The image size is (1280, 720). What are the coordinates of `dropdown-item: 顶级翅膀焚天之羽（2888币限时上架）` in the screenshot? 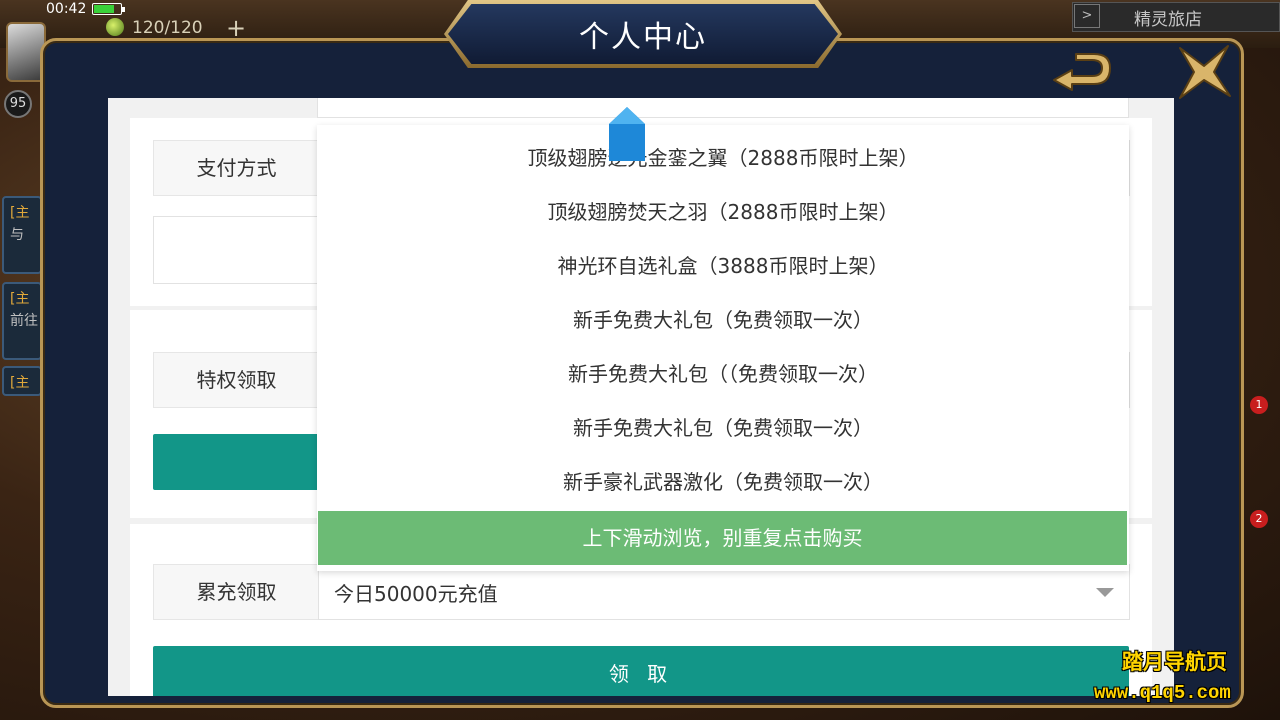 It's located at (723, 212).